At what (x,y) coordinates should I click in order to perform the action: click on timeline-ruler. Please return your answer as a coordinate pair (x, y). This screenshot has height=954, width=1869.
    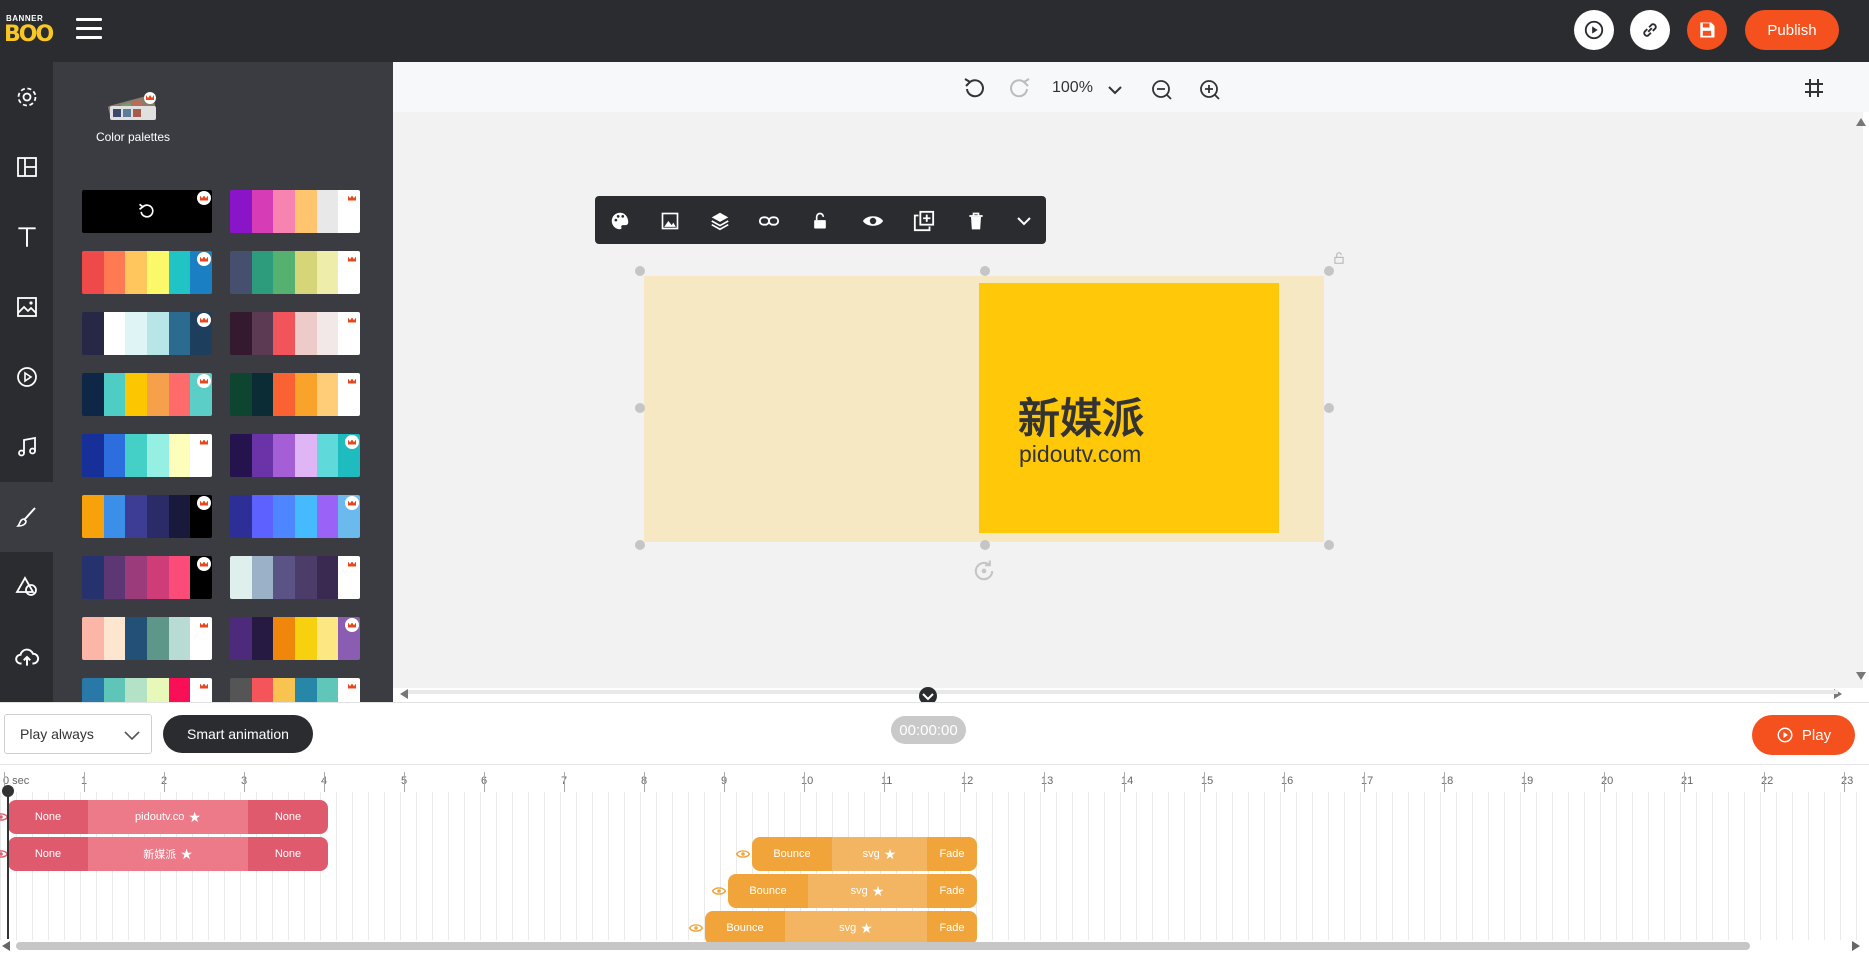
    Looking at the image, I should click on (934, 778).